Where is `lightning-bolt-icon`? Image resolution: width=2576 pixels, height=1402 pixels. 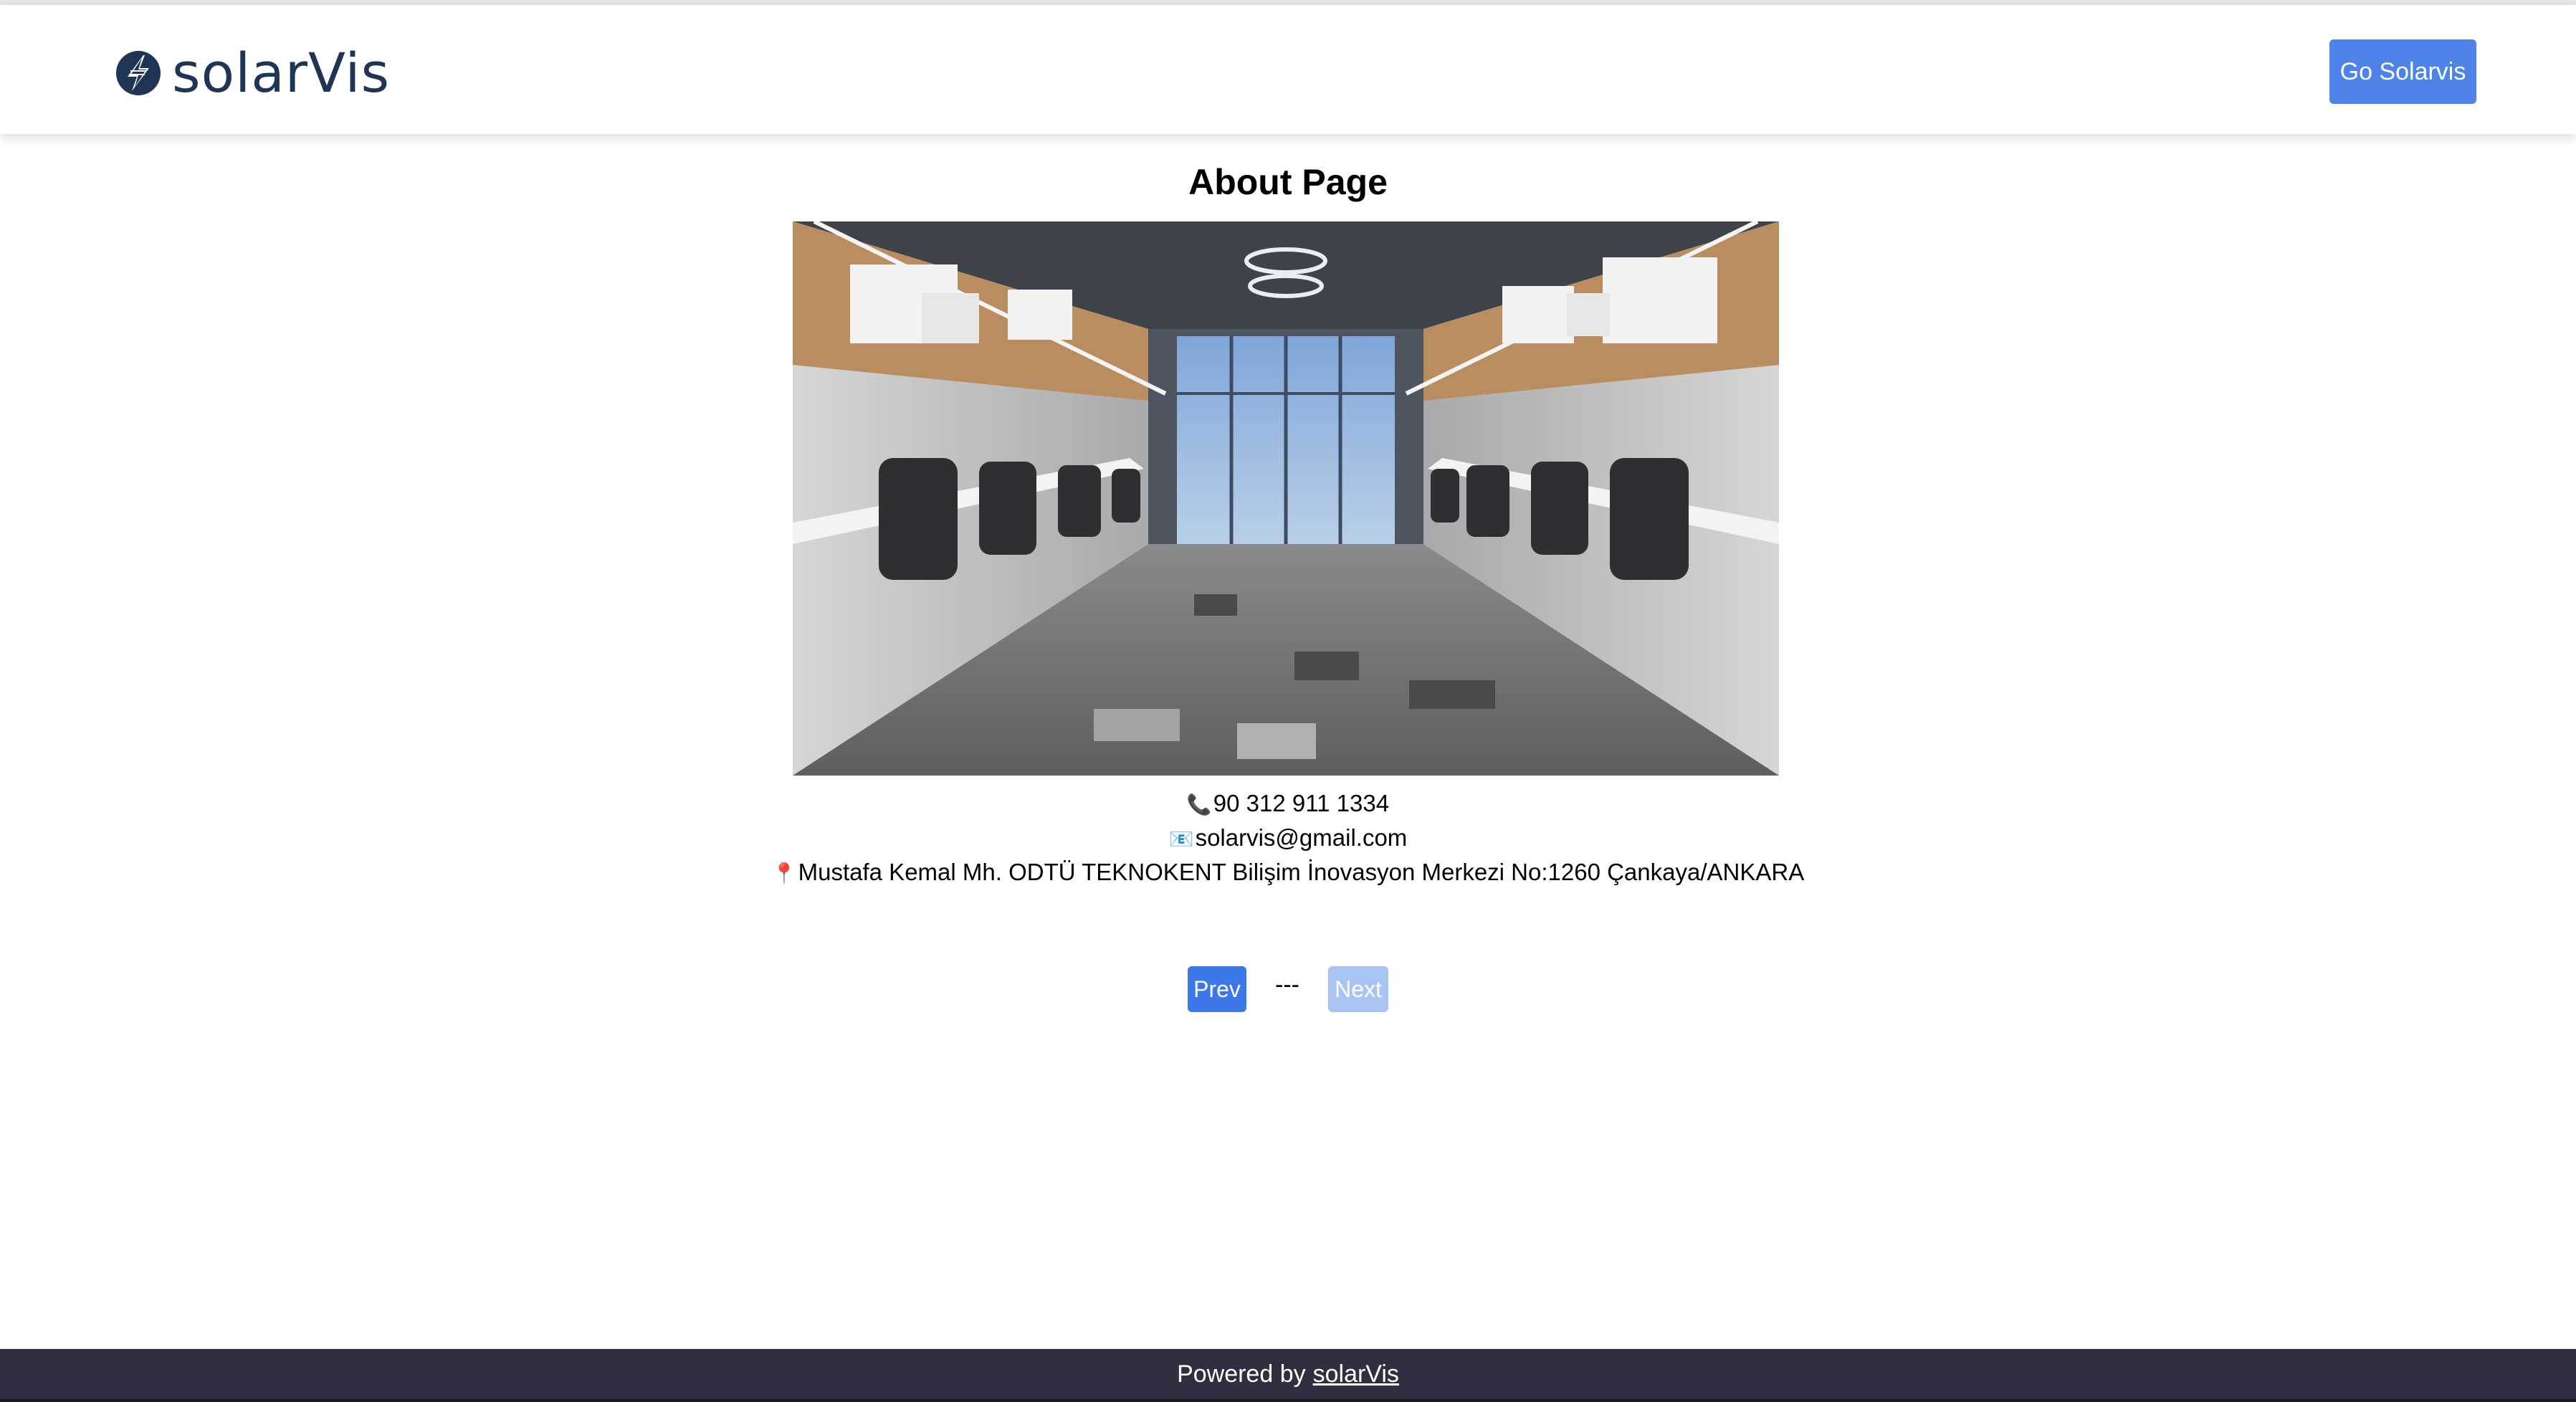 lightning-bolt-icon is located at coordinates (138, 73).